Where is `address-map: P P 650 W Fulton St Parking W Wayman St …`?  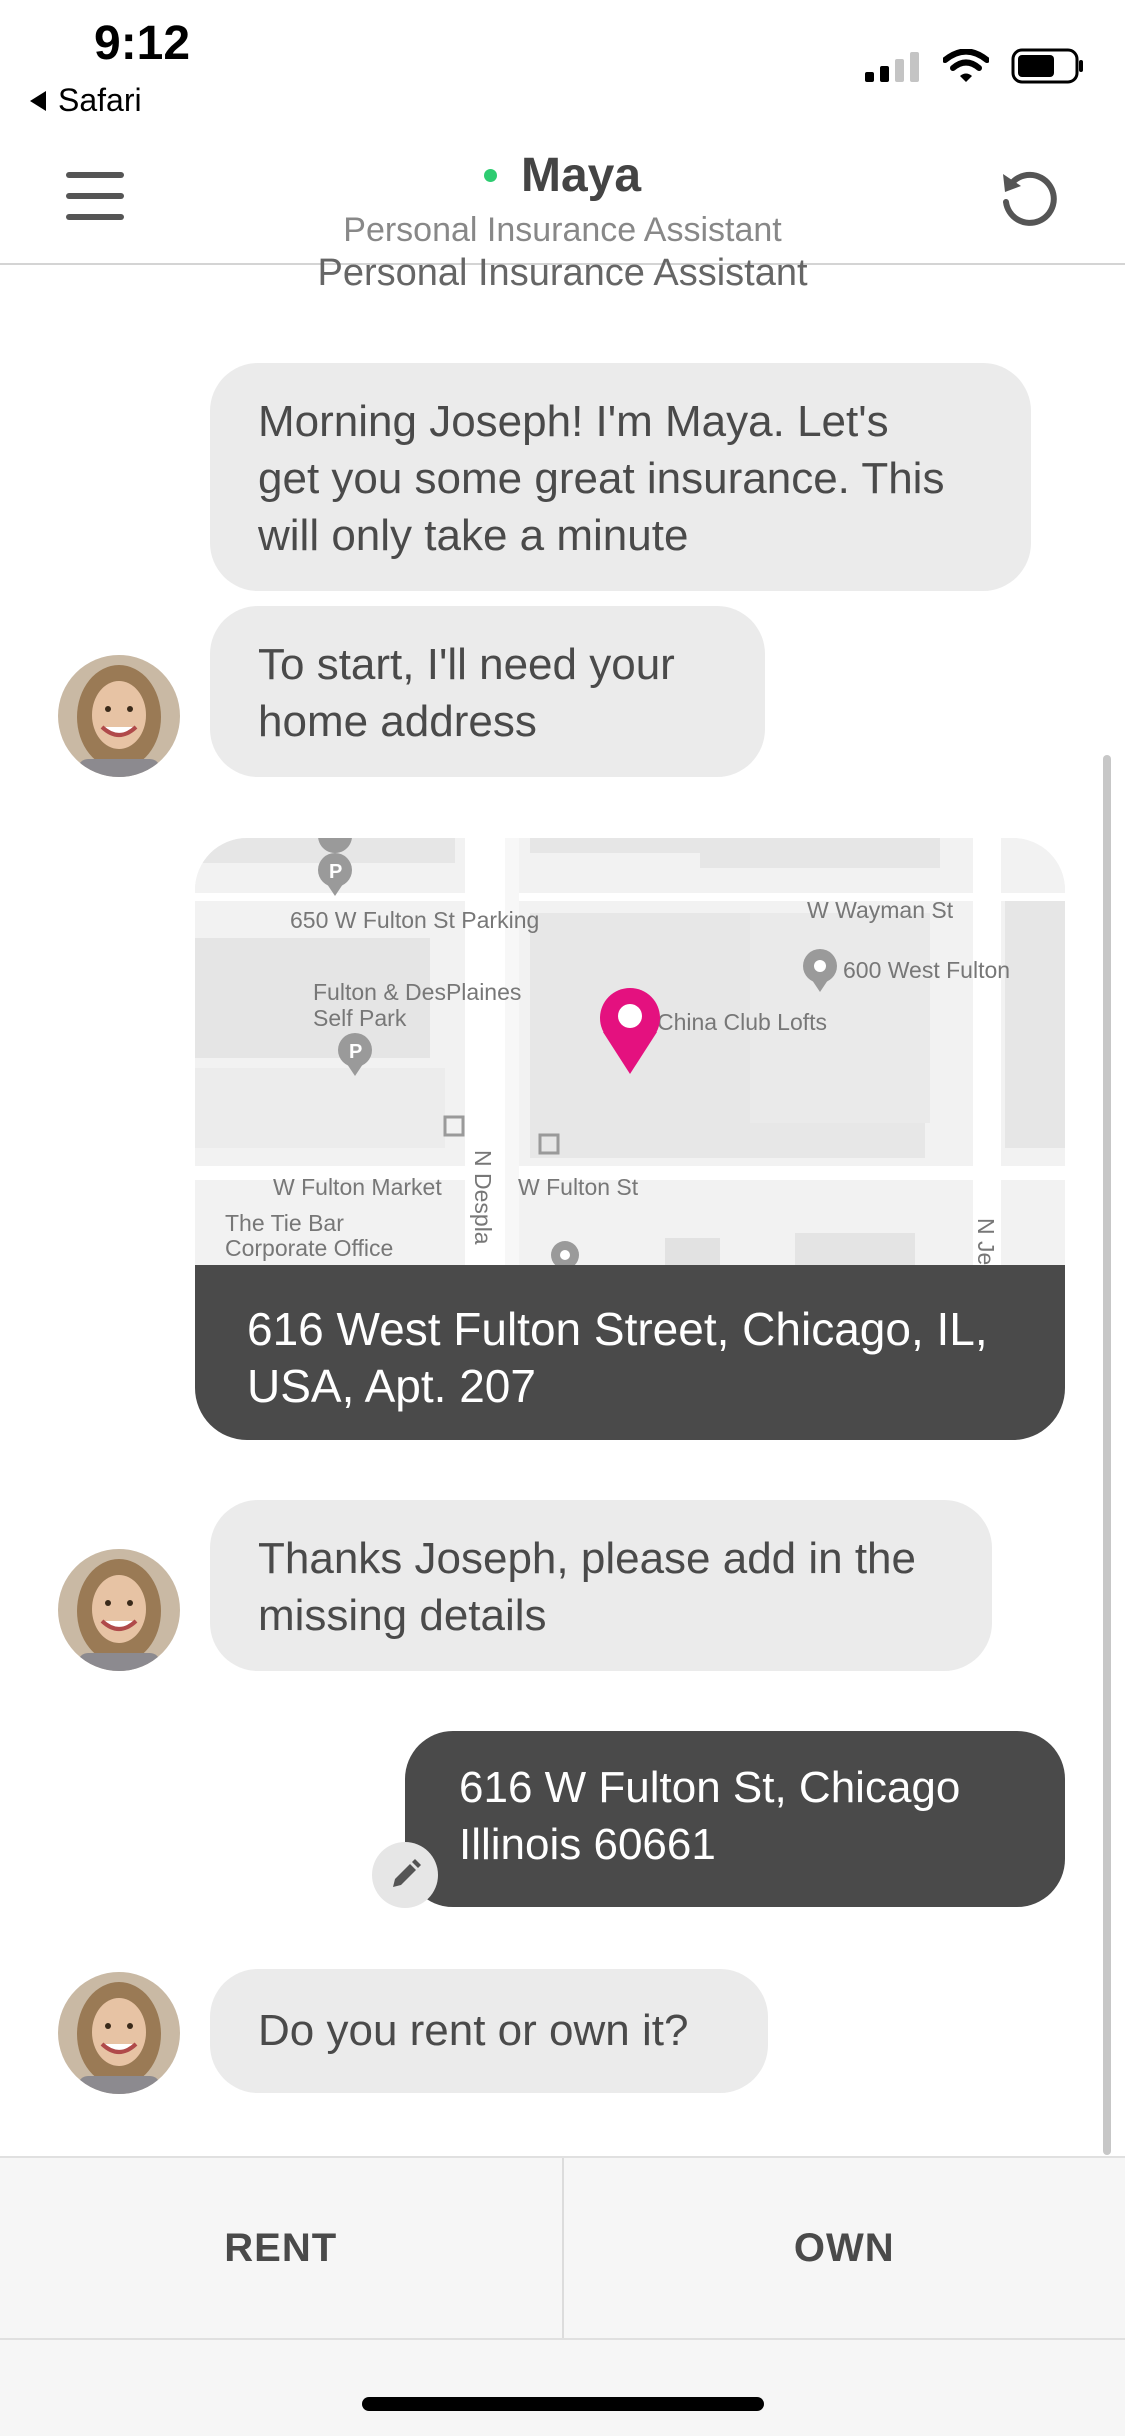 address-map: P P 650 W Fulton St Parking W Wayman St … is located at coordinates (630, 1051).